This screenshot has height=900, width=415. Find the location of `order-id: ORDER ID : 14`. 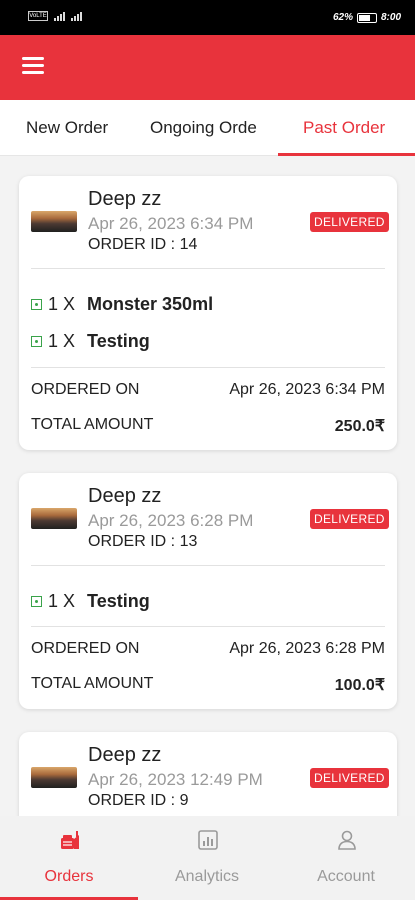

order-id: ORDER ID : 14 is located at coordinates (143, 244).